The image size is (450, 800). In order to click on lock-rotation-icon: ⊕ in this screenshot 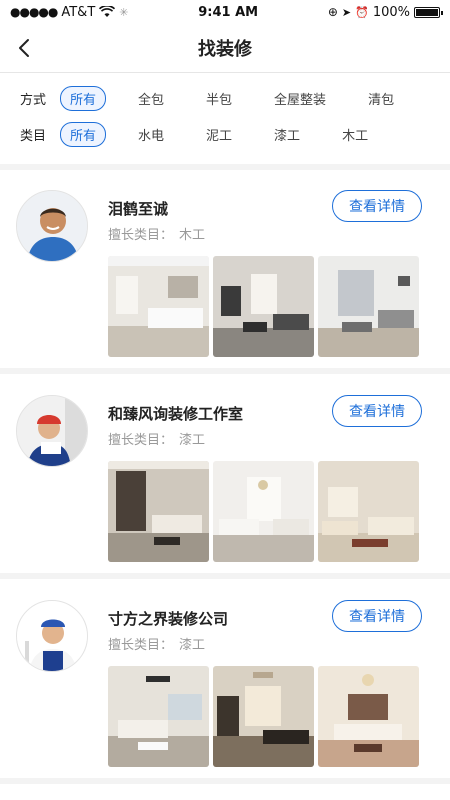, I will do `click(332, 12)`.